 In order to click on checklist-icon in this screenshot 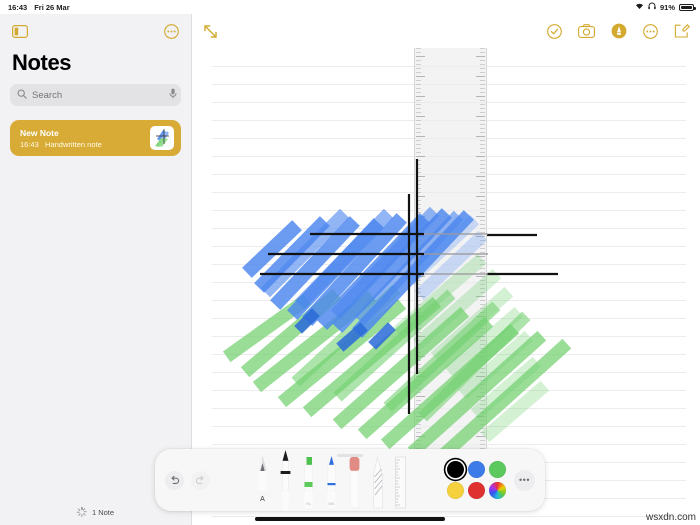, I will do `click(554, 31)`.